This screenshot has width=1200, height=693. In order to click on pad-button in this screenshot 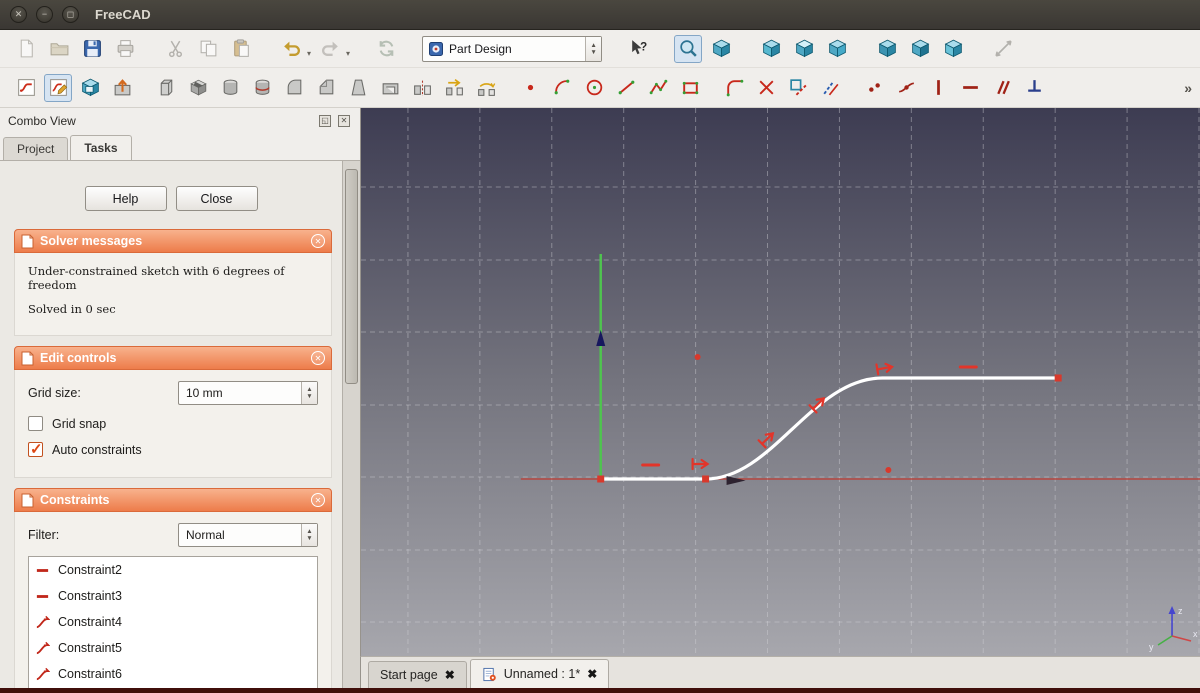, I will do `click(166, 88)`.